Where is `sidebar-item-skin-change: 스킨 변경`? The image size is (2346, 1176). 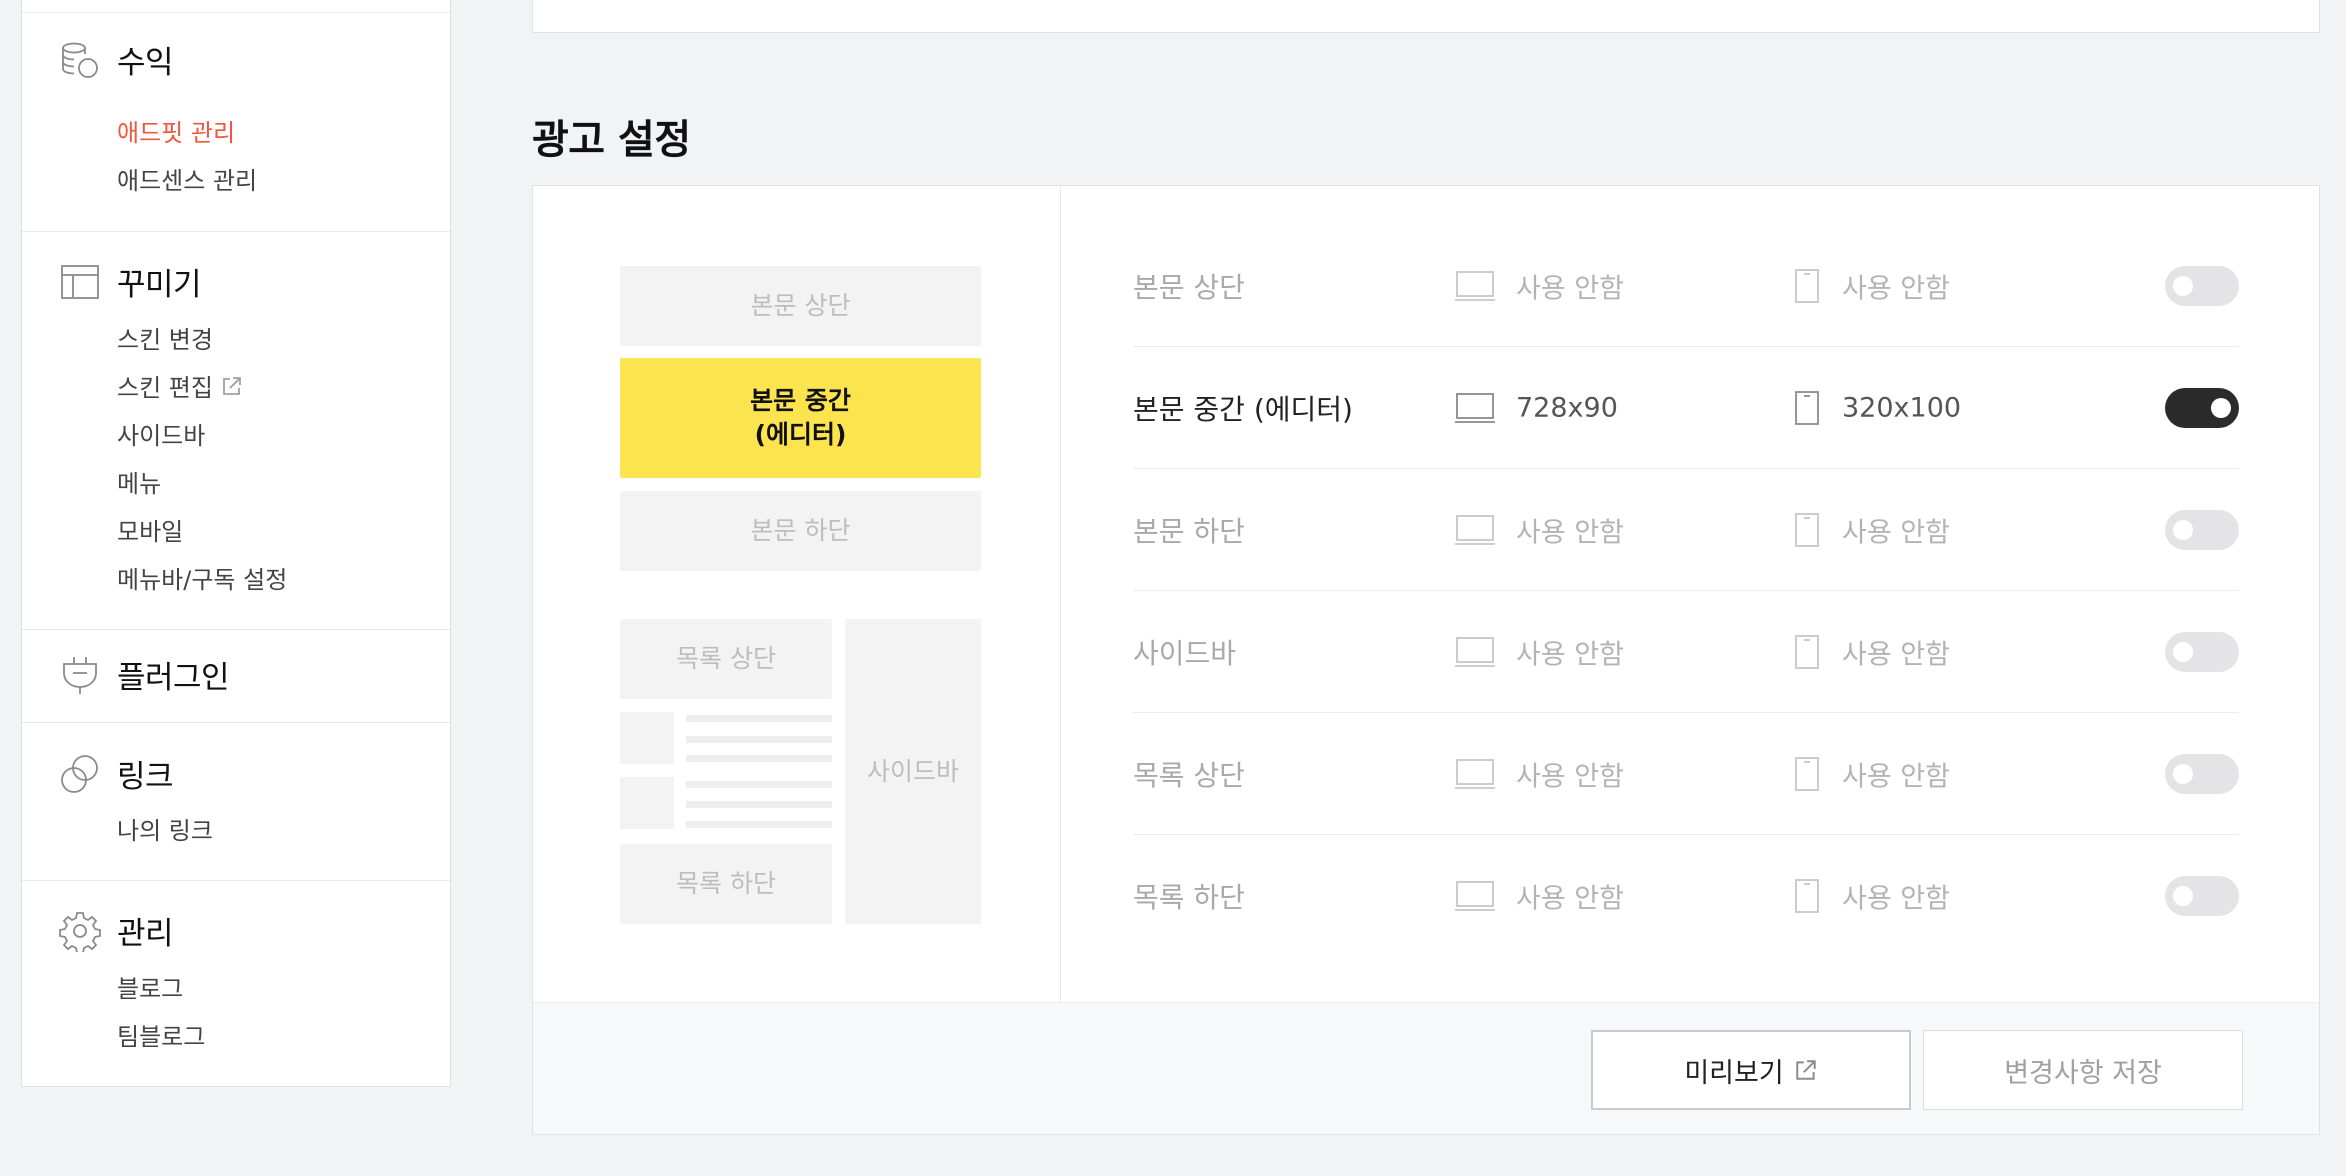
sidebar-item-skin-change: 스킨 변경 is located at coordinates (165, 337).